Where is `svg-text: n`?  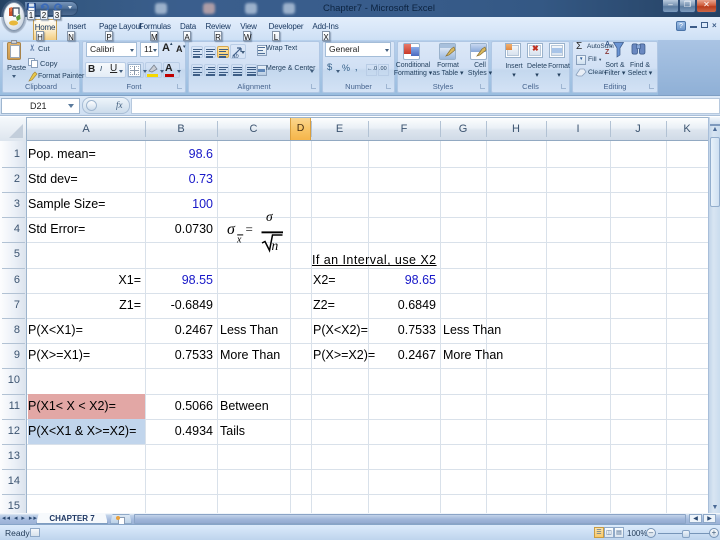
svg-text: n is located at coordinates (275, 245).